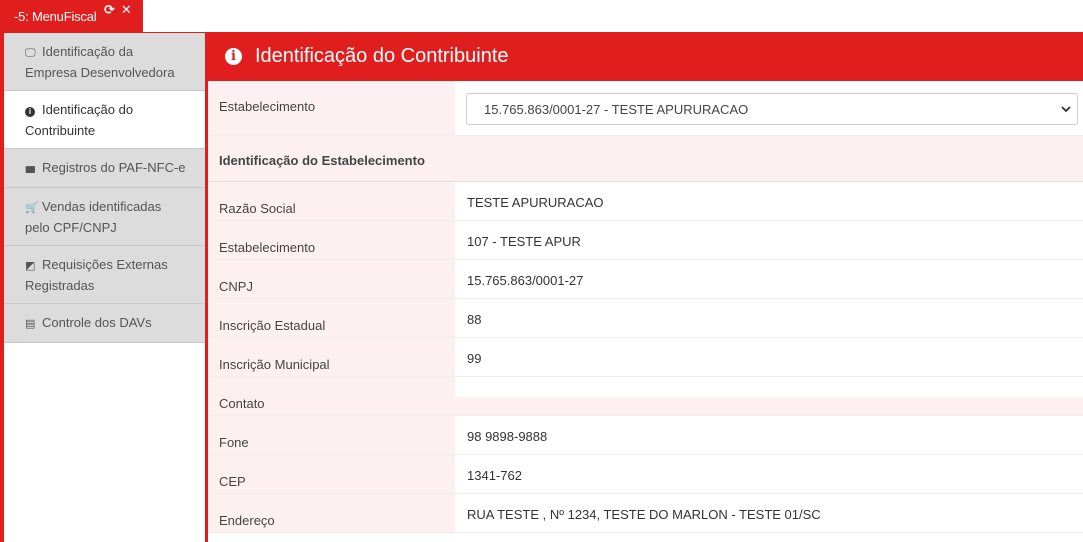  I want to click on sidebar-item-label: Registradas, so click(60, 285).